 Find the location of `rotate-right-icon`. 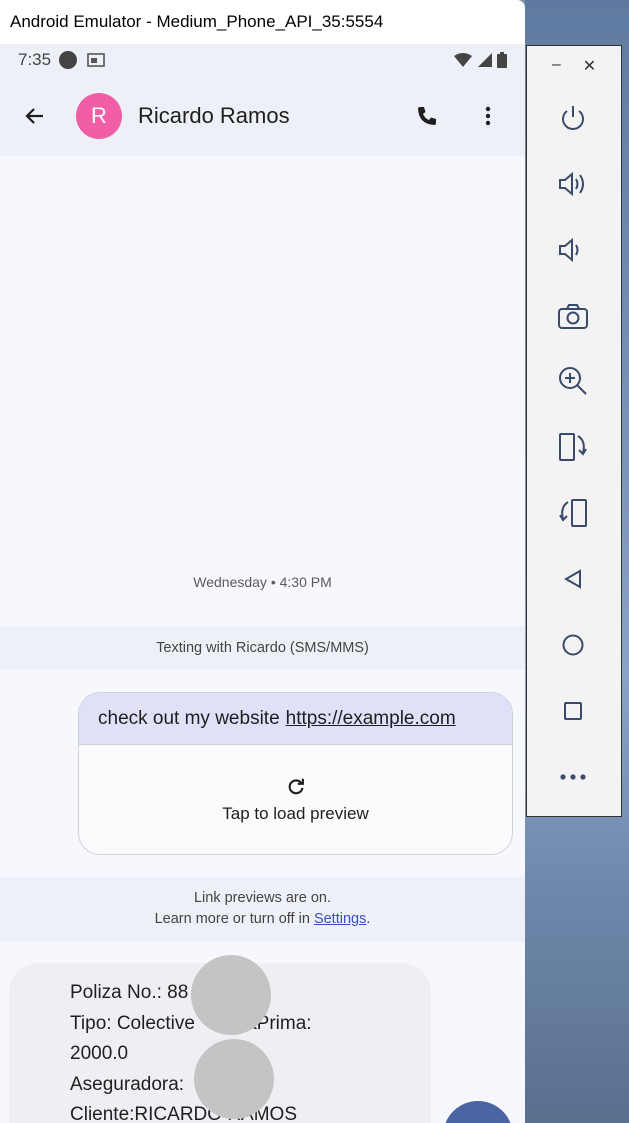

rotate-right-icon is located at coordinates (573, 513).